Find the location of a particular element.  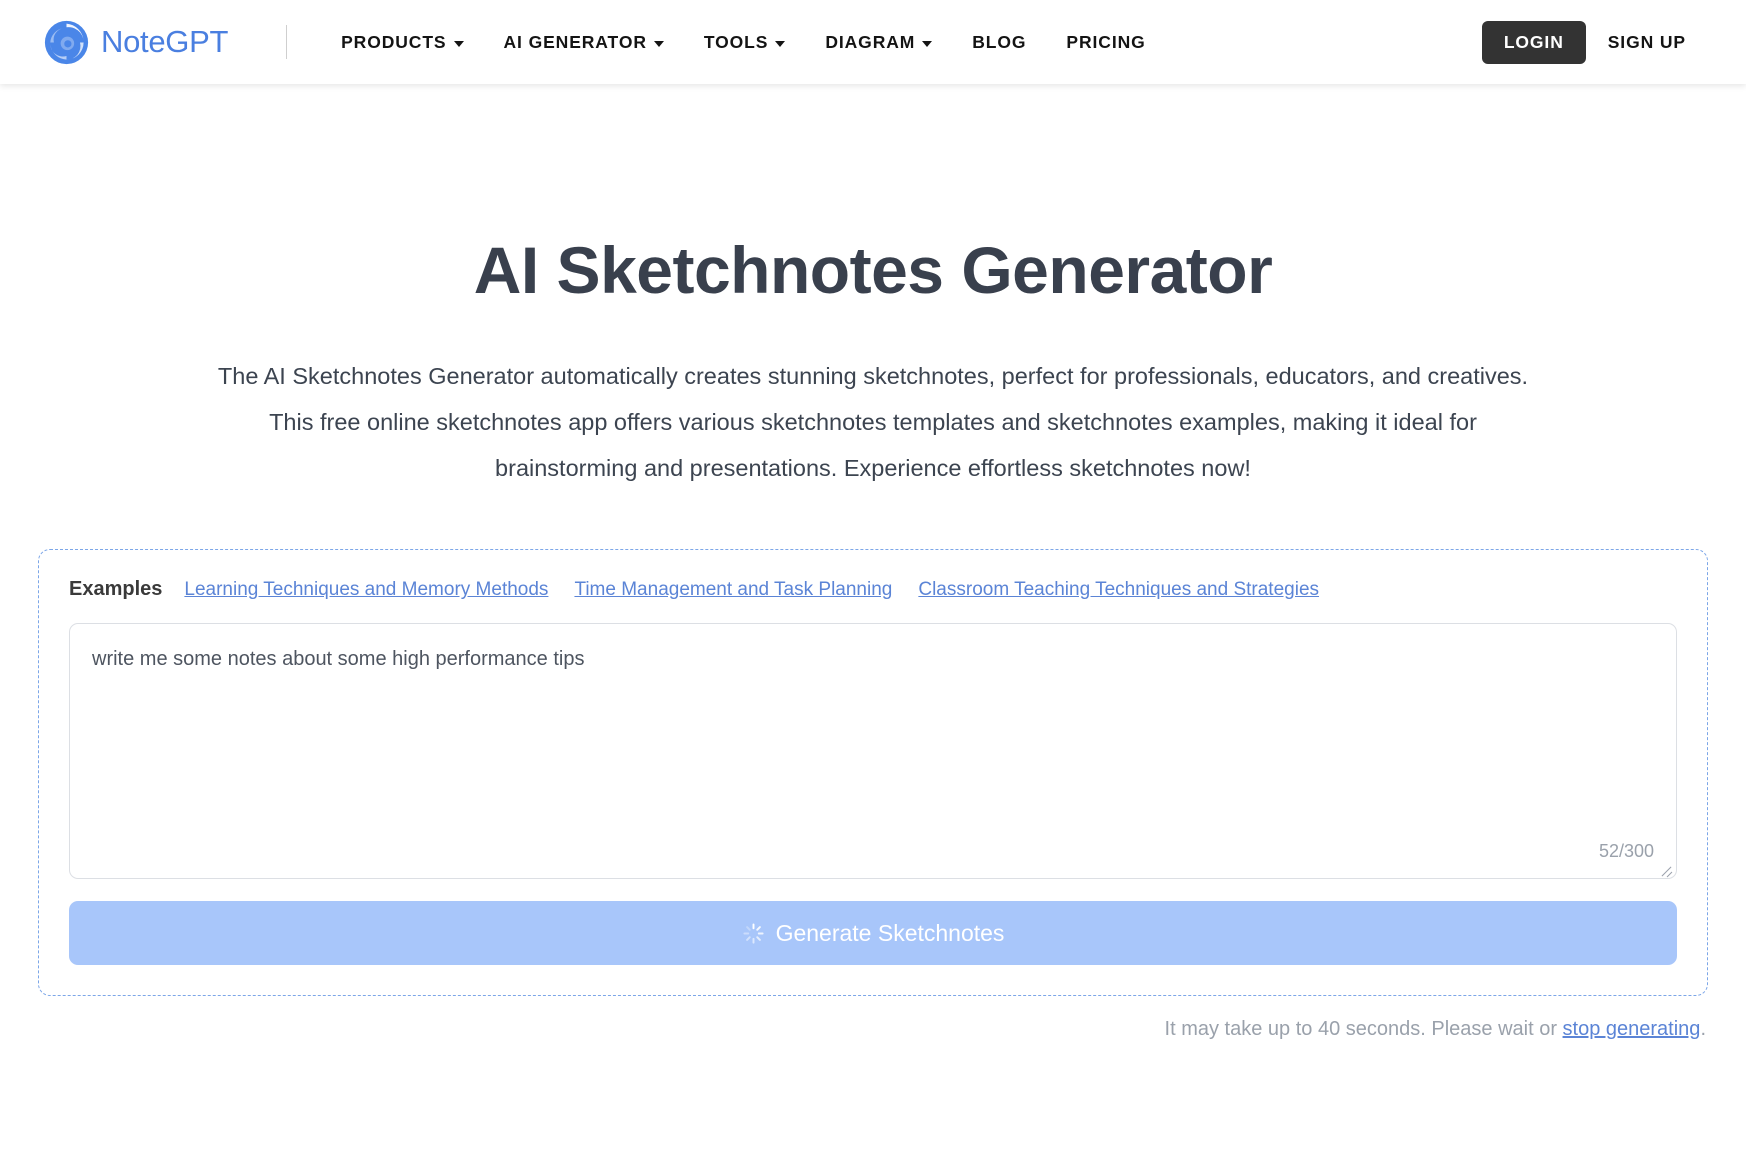

nav-label: DIAGRAM is located at coordinates (870, 41).